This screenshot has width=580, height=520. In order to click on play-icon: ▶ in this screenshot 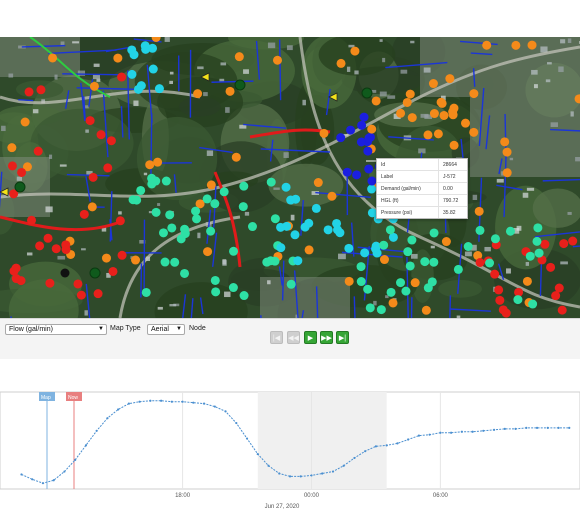, I will do `click(310, 338)`.